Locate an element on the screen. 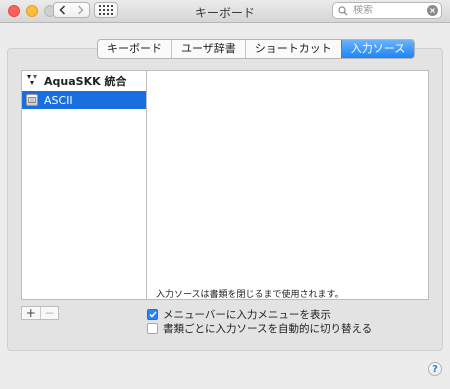 This screenshot has height=389, width=450. add-remove-control: + − is located at coordinates (40, 313).